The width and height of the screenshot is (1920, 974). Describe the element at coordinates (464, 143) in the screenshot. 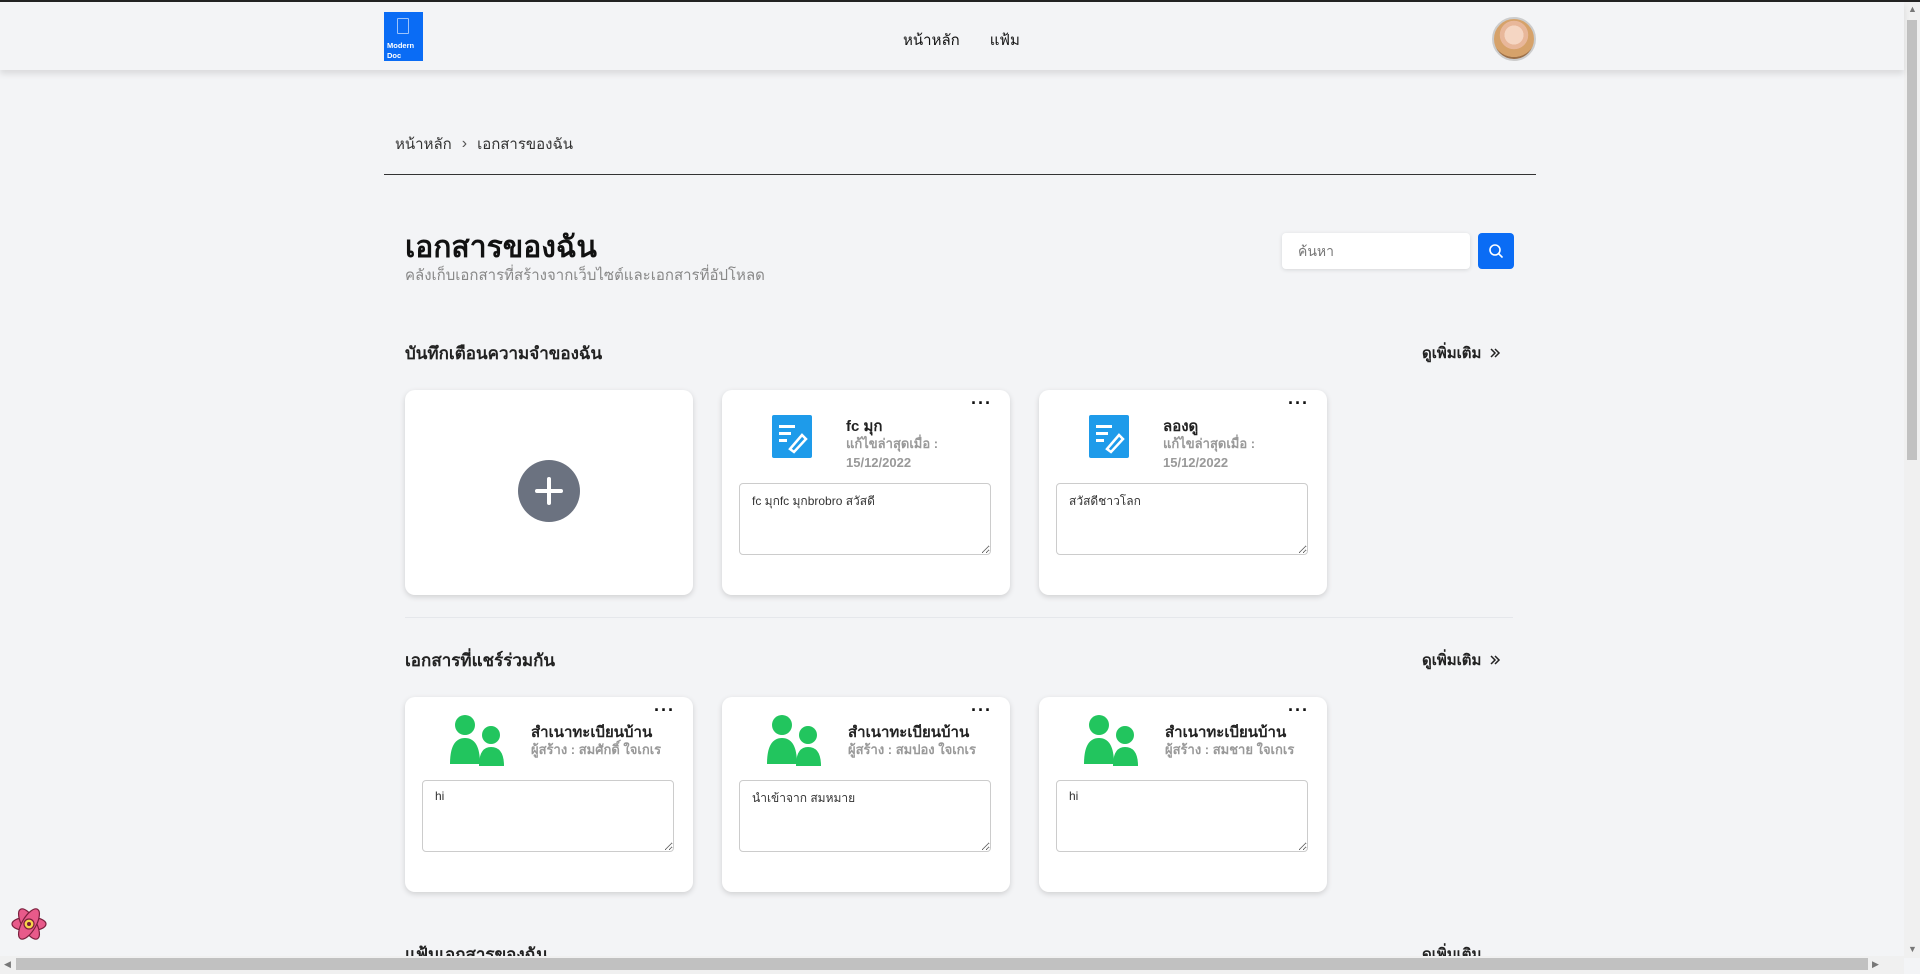

I see `chevron-right-icon: ›` at that location.